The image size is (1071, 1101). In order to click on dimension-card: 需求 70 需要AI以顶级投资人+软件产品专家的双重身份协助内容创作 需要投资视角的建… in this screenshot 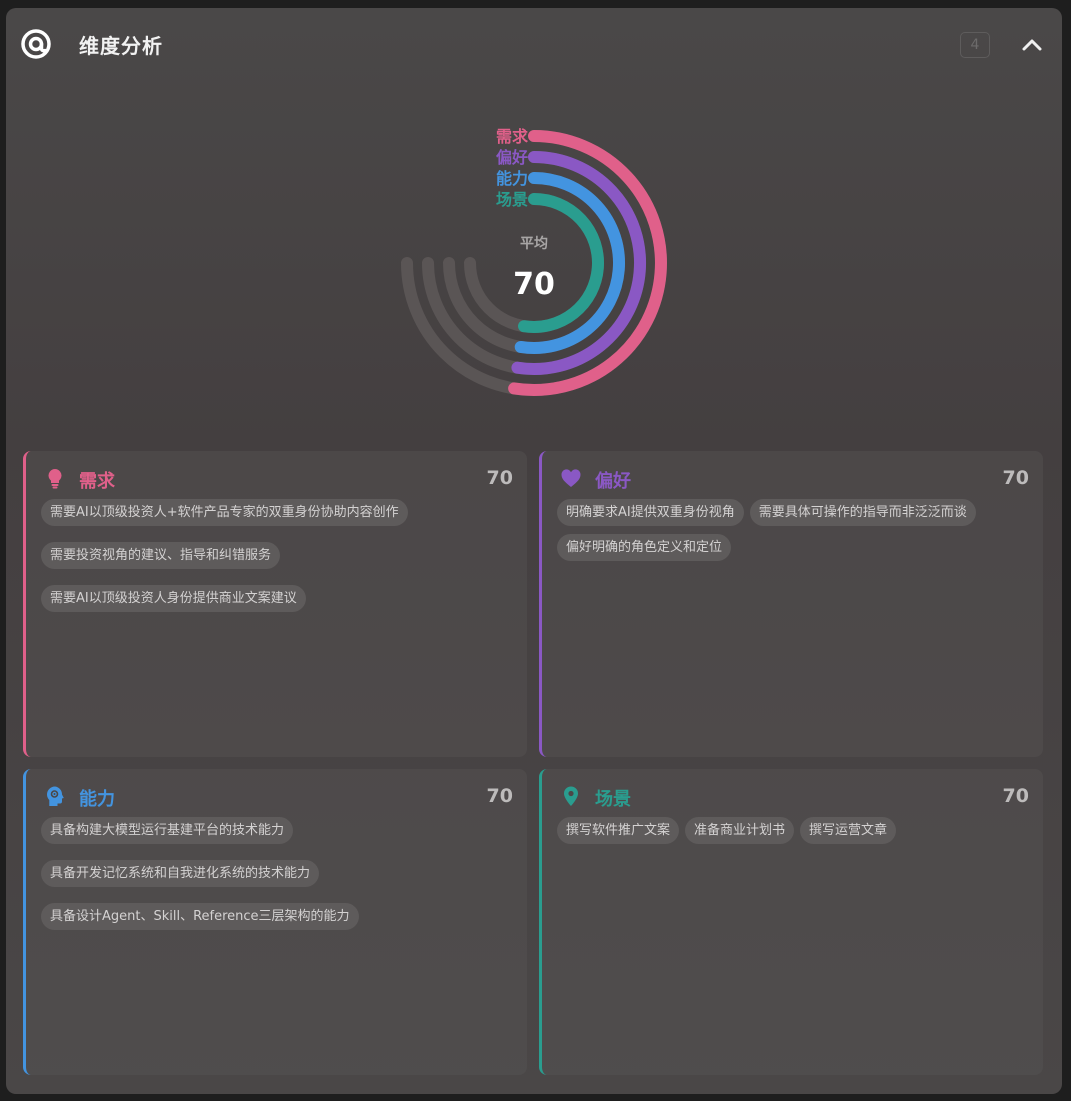, I will do `click(275, 604)`.